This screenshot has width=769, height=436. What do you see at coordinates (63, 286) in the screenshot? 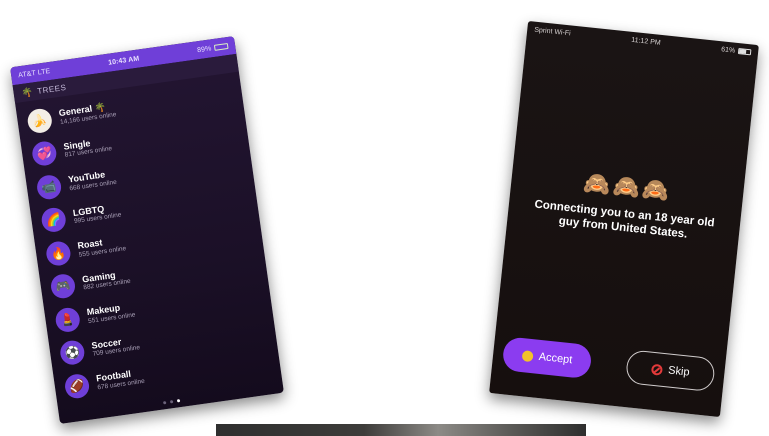
I see `channel-icon: 🎮` at bounding box center [63, 286].